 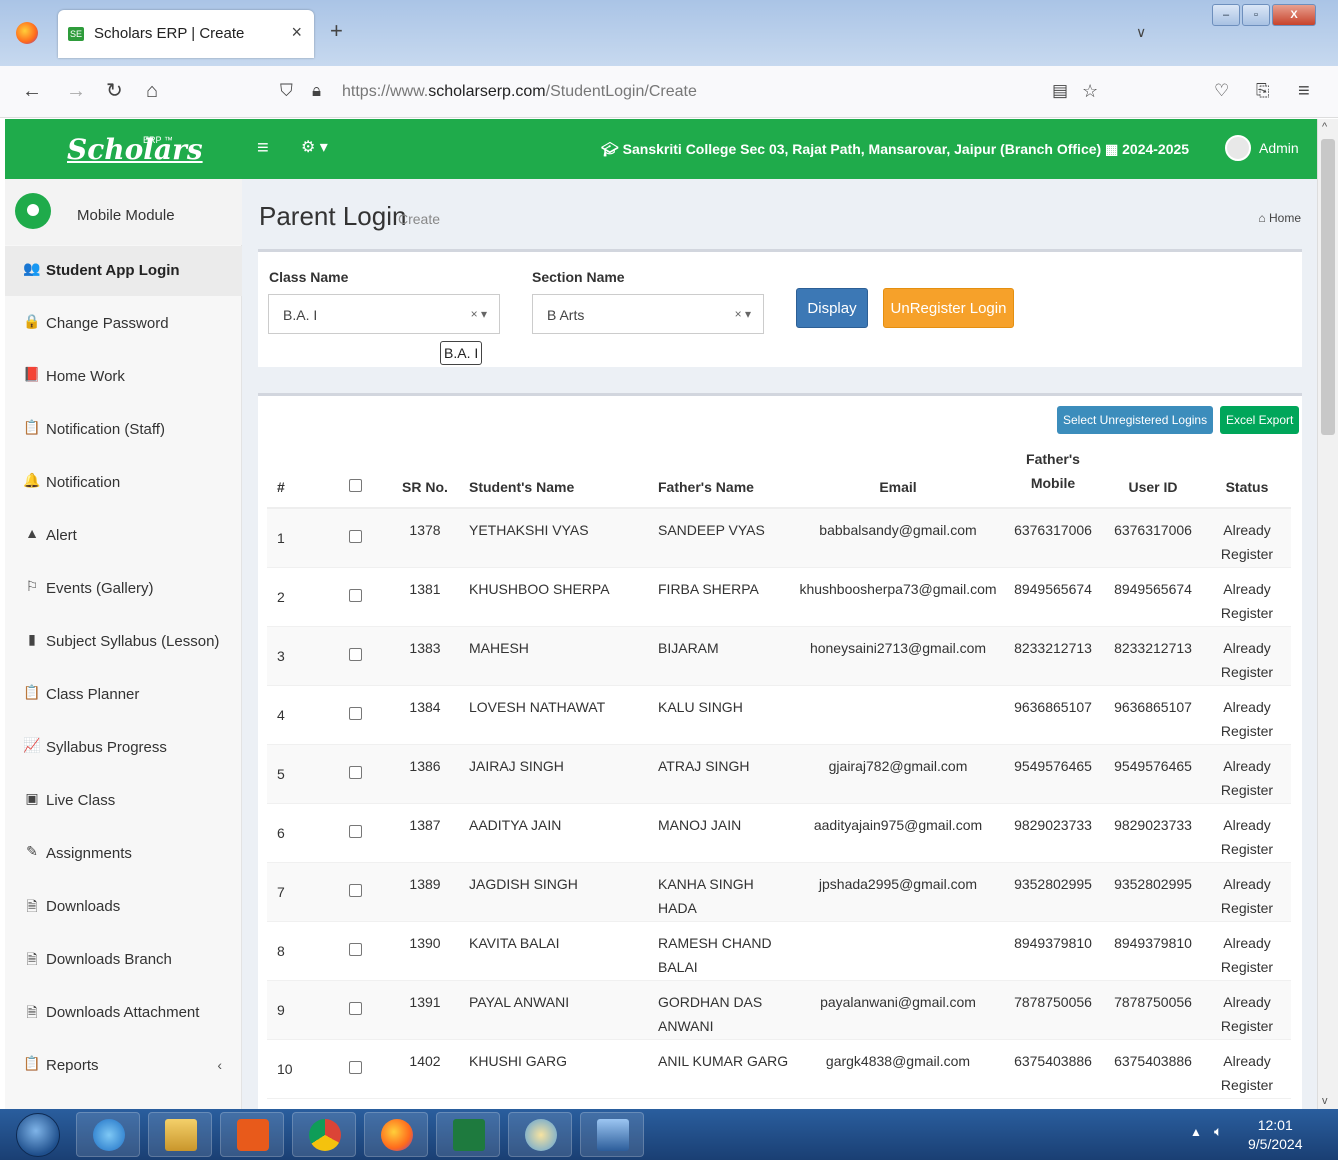 I want to click on minimize-icon: –, so click(x=1226, y=15).